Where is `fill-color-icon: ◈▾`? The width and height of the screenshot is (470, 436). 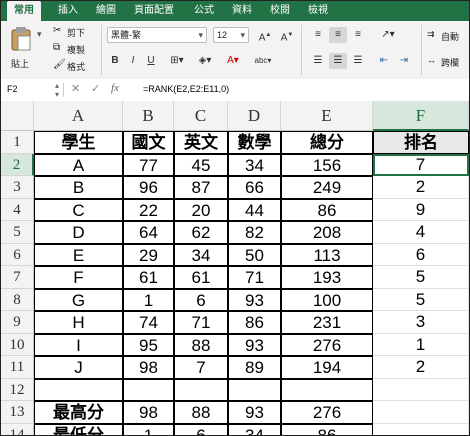 fill-color-icon: ◈▾ is located at coordinates (205, 61).